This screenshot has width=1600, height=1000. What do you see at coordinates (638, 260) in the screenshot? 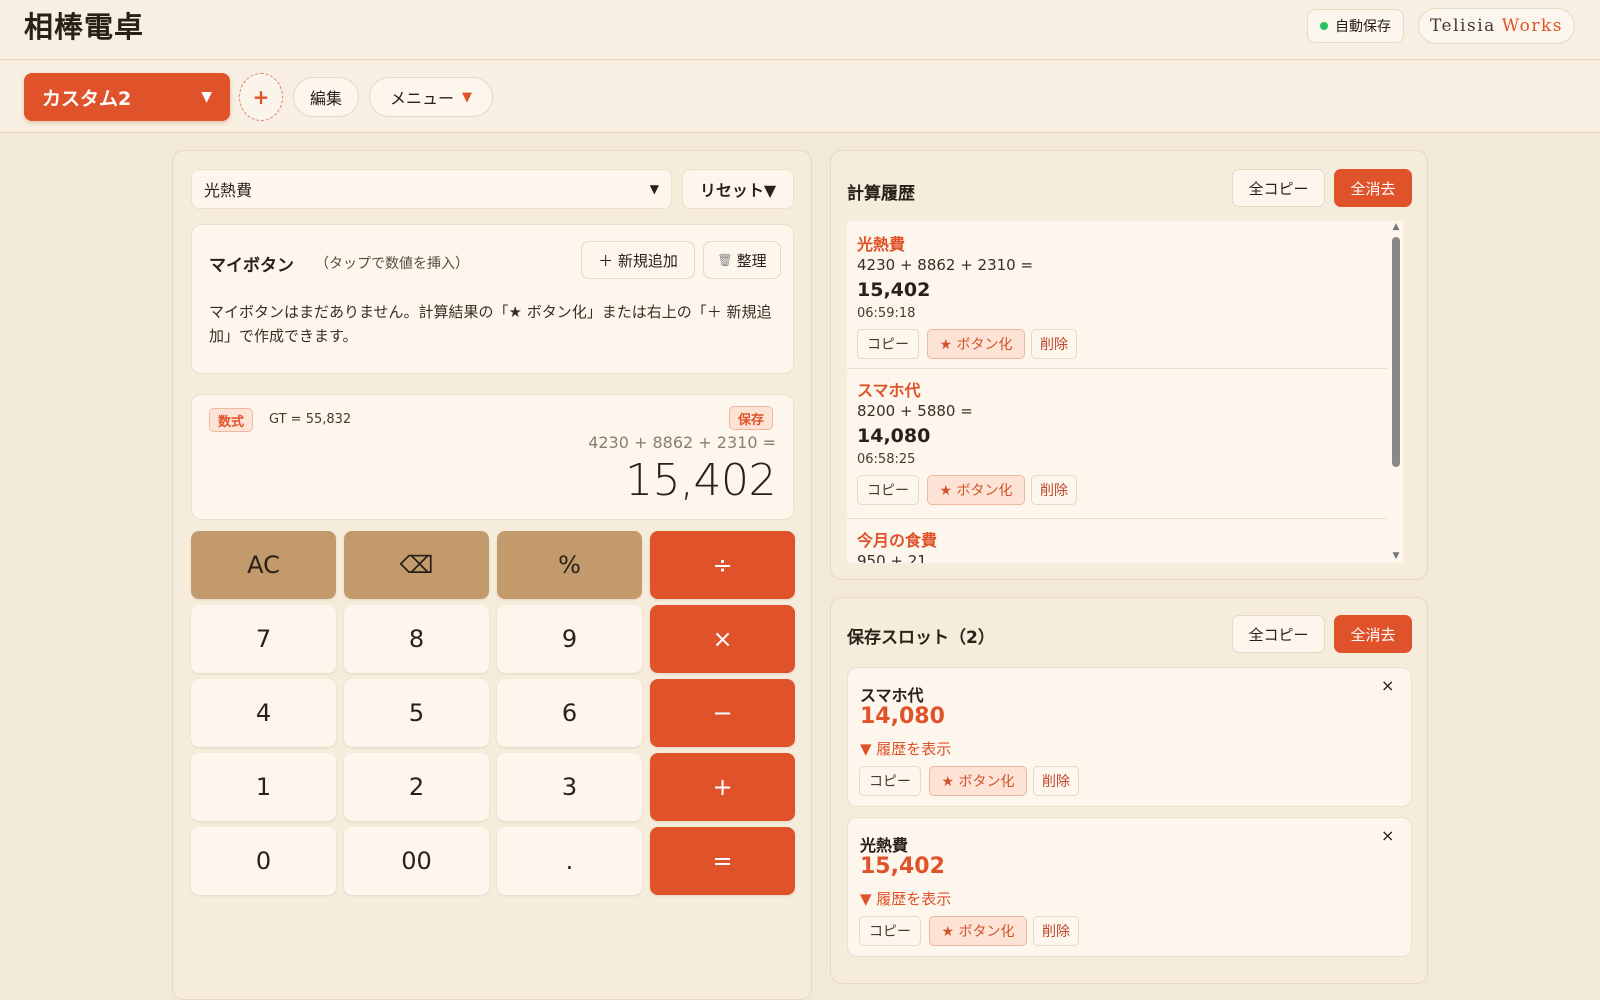
I see `add-my-button: ＋ 新規追加` at bounding box center [638, 260].